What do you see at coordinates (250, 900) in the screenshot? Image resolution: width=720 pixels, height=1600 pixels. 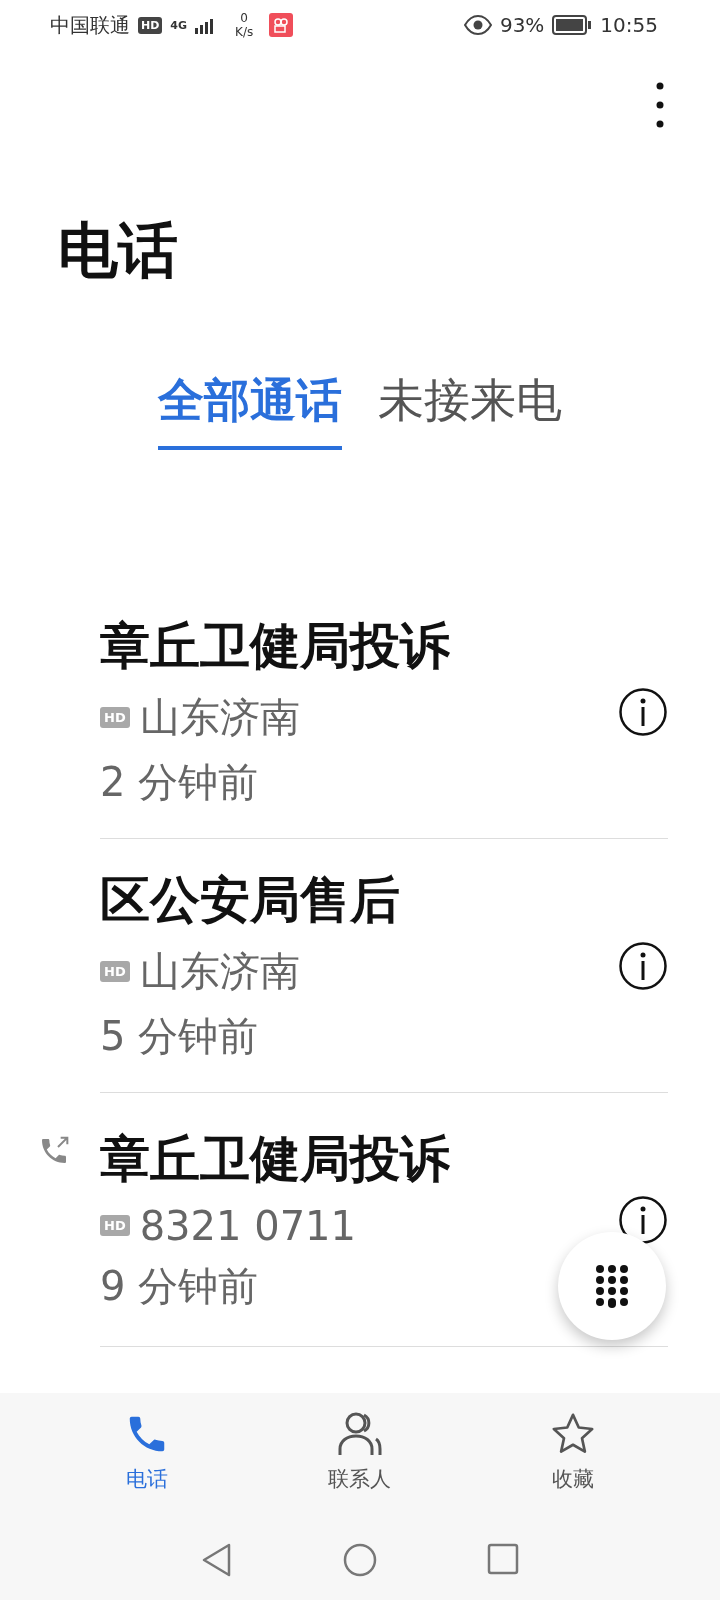 I see `contact-name: 区公安局售后` at bounding box center [250, 900].